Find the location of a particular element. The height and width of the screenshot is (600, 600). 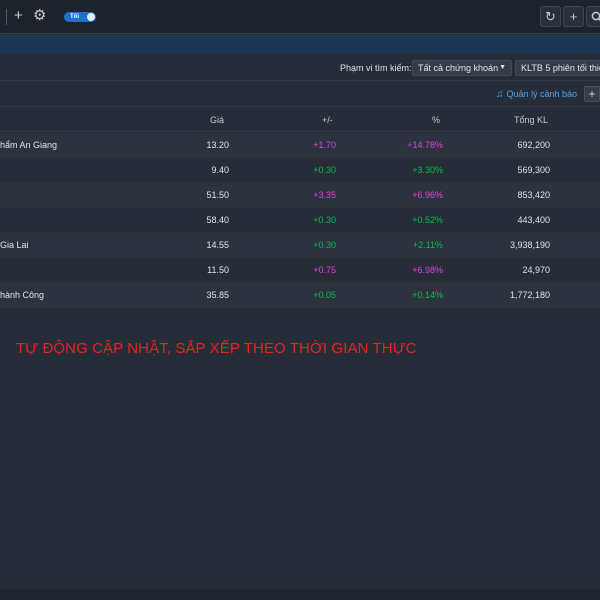

refresh-icon: ↻ is located at coordinates (550, 16).